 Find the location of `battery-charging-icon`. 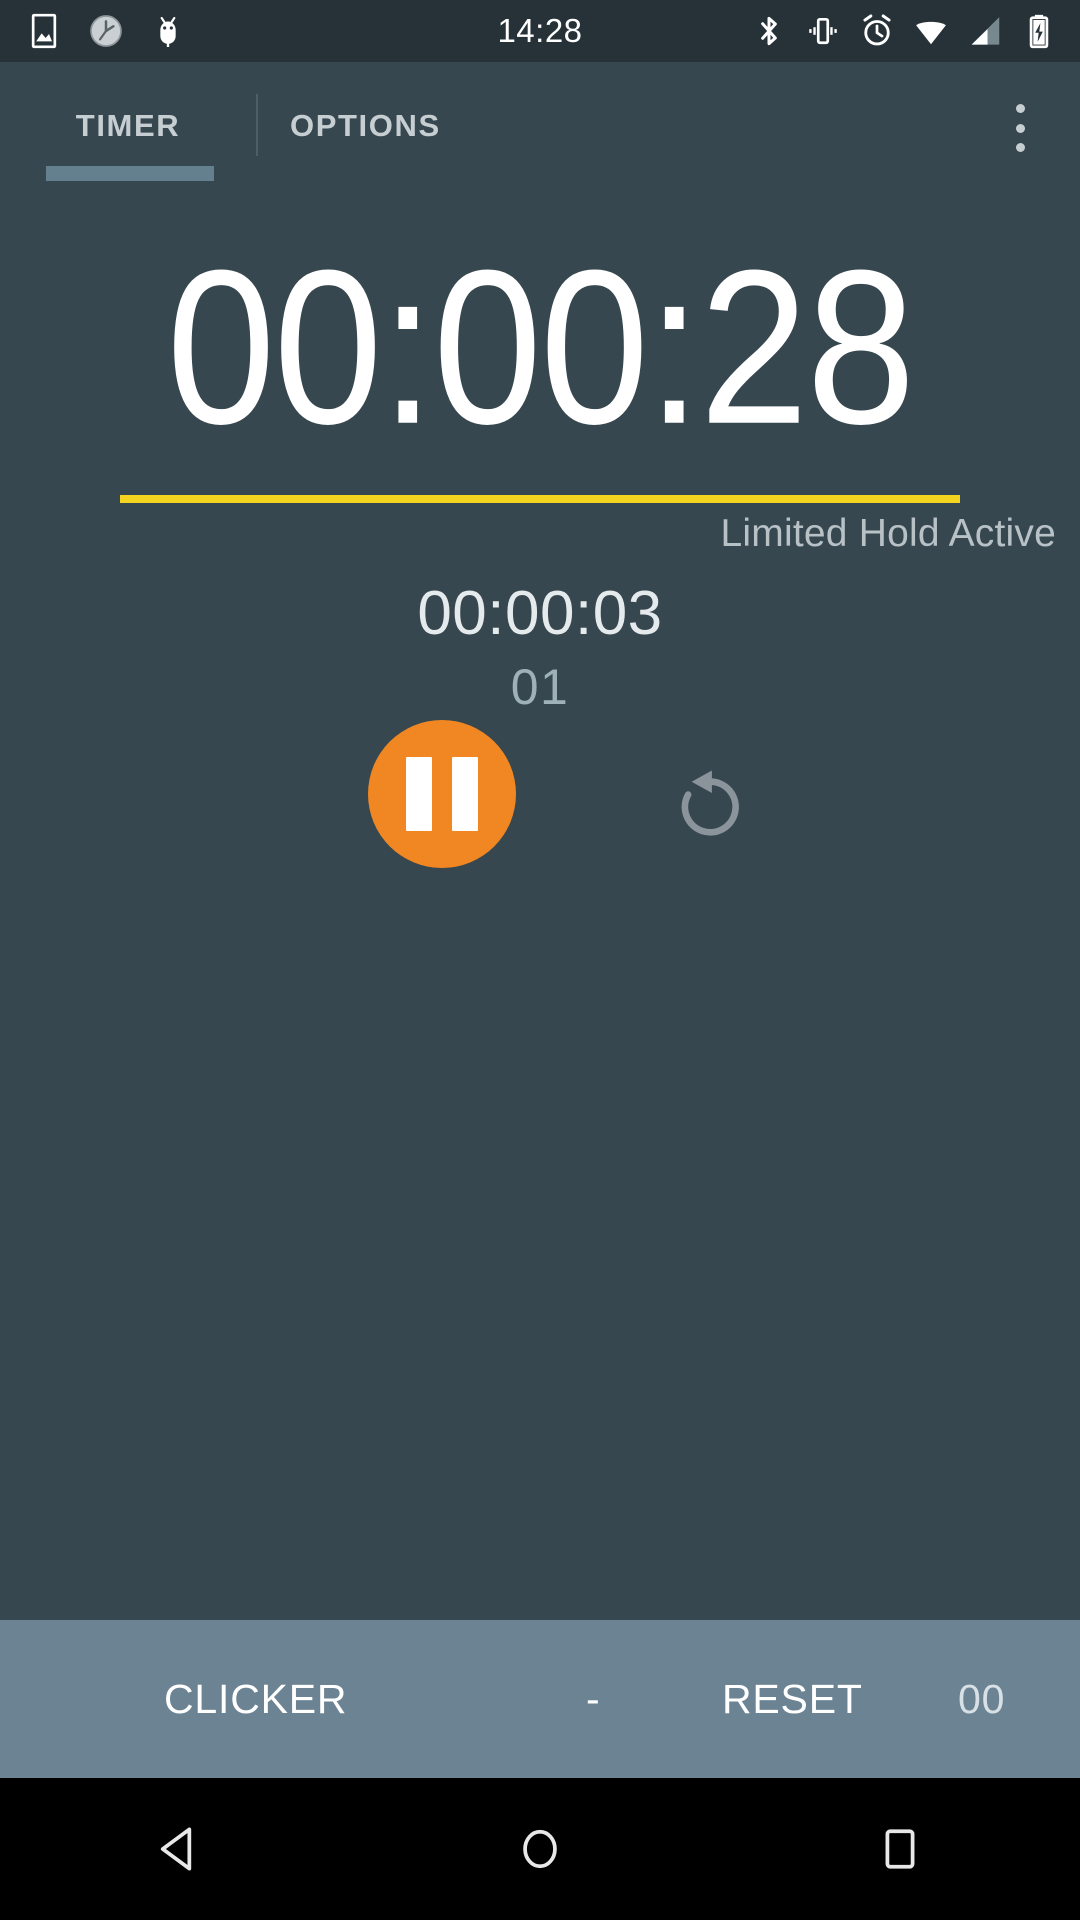

battery-charging-icon is located at coordinates (1039, 31).